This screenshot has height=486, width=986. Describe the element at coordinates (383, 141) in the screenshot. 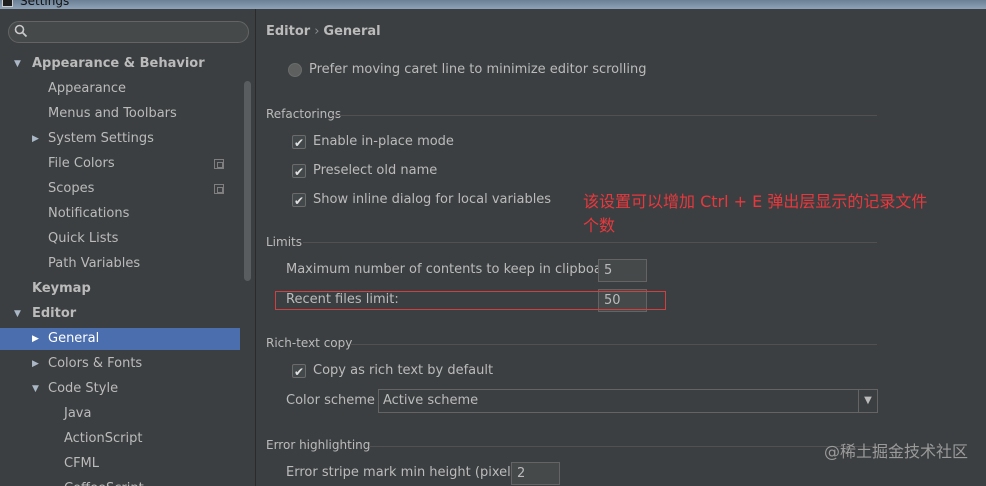

I see `enable-inplace-label: Enable in-place mode` at that location.